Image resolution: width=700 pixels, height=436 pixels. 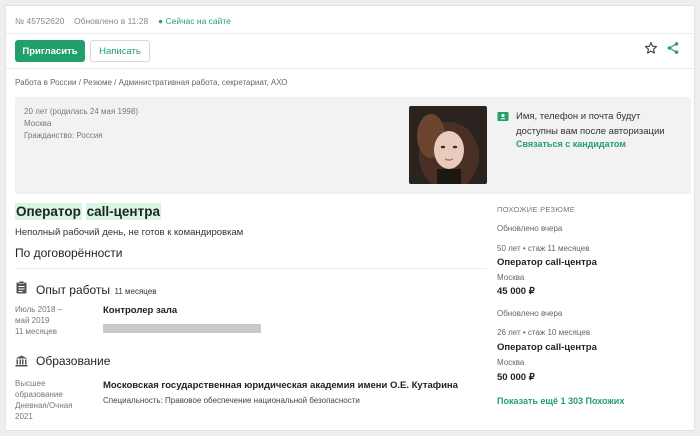 I want to click on auth-notice-line2: доступны вам после авторизации, so click(x=590, y=131).